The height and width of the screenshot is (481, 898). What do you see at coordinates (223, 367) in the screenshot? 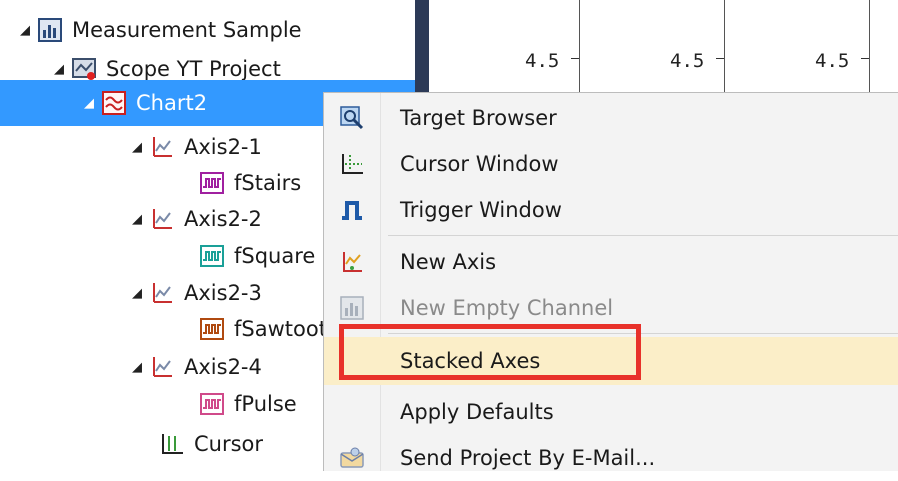
I see `tree-node-label: Axis2-4` at bounding box center [223, 367].